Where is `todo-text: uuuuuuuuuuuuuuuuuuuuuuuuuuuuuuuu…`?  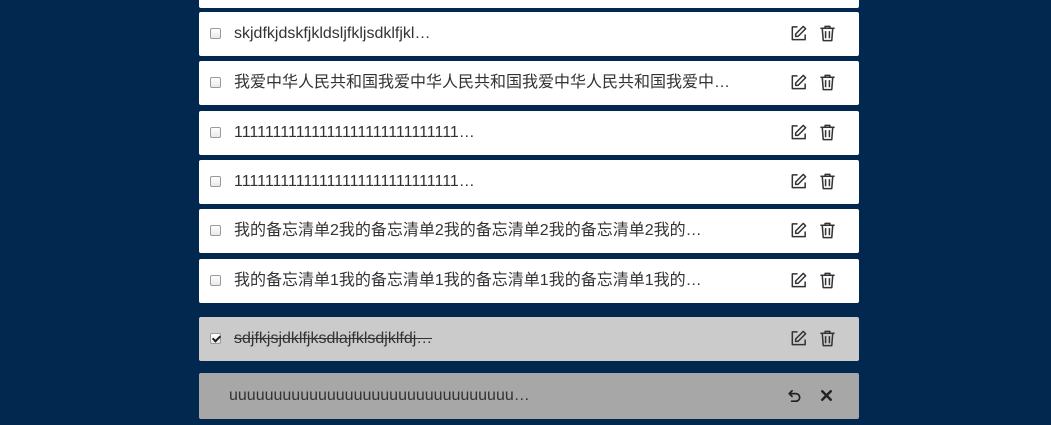
todo-text: uuuuuuuuuuuuuuuuuuuuuuuuuuuuuuuu… is located at coordinates (379, 395).